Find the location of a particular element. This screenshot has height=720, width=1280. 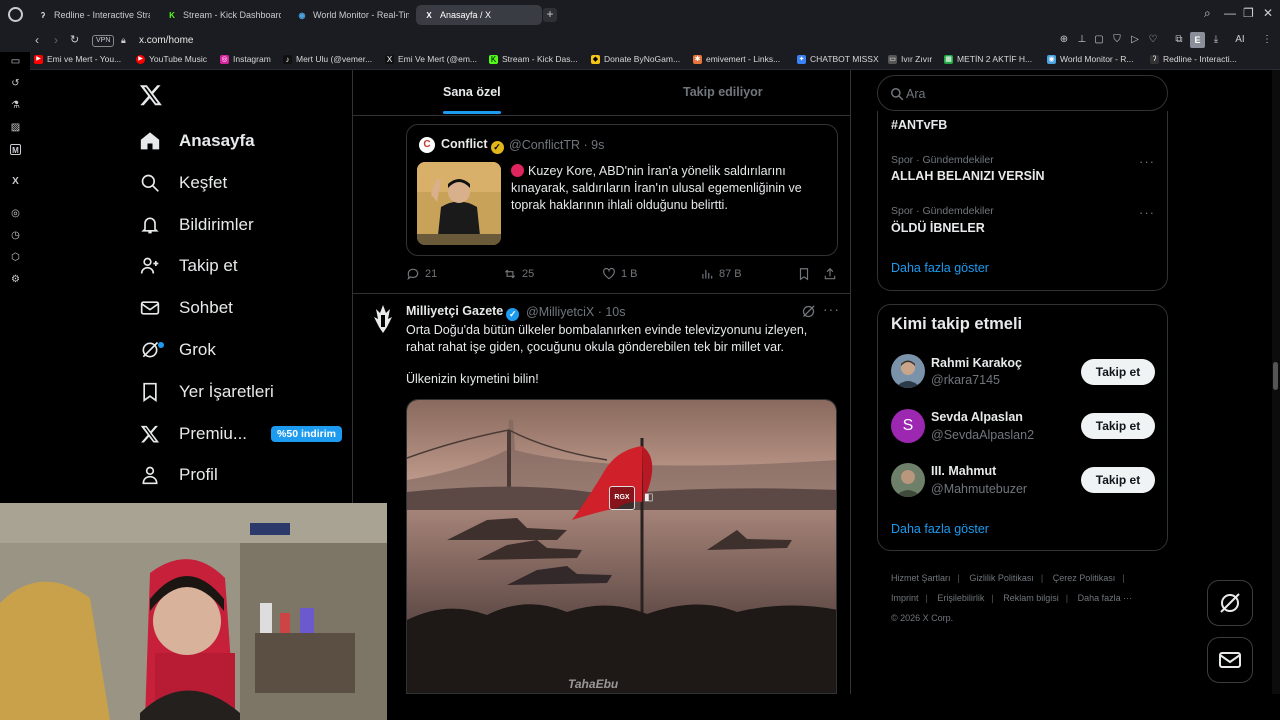

search-input is located at coordinates (1026, 94).